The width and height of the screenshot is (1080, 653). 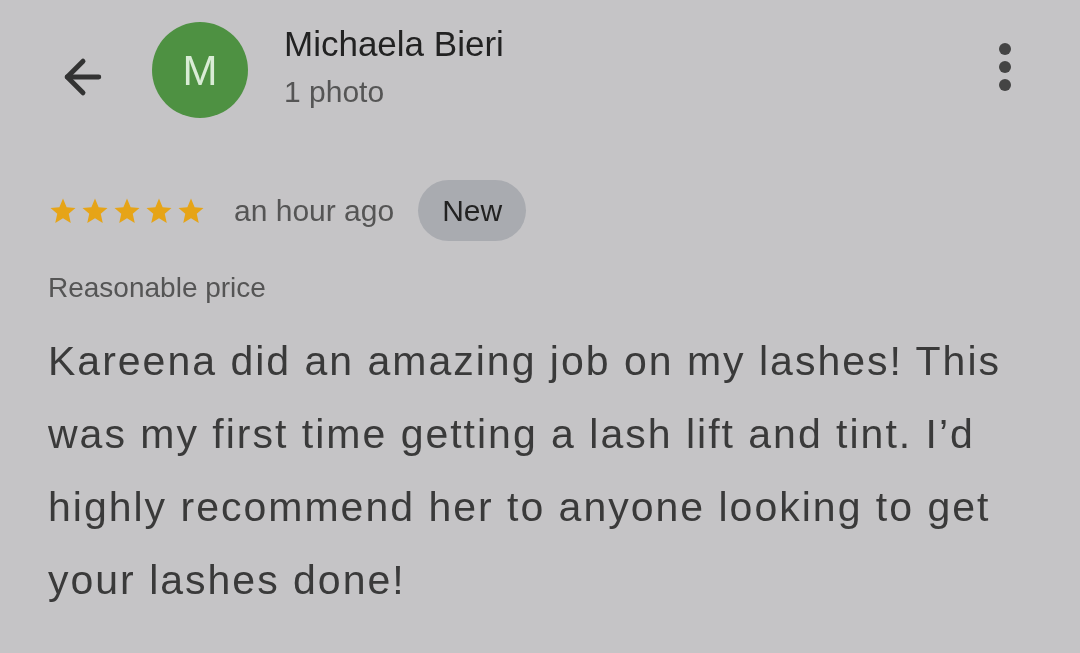 What do you see at coordinates (200, 70) in the screenshot?
I see `avatar: M` at bounding box center [200, 70].